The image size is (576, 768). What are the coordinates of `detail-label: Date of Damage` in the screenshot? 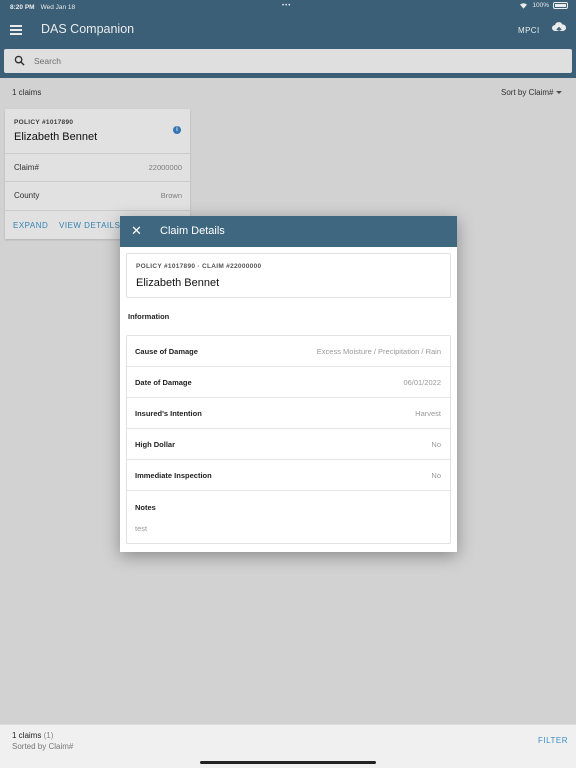 It's located at (163, 382).